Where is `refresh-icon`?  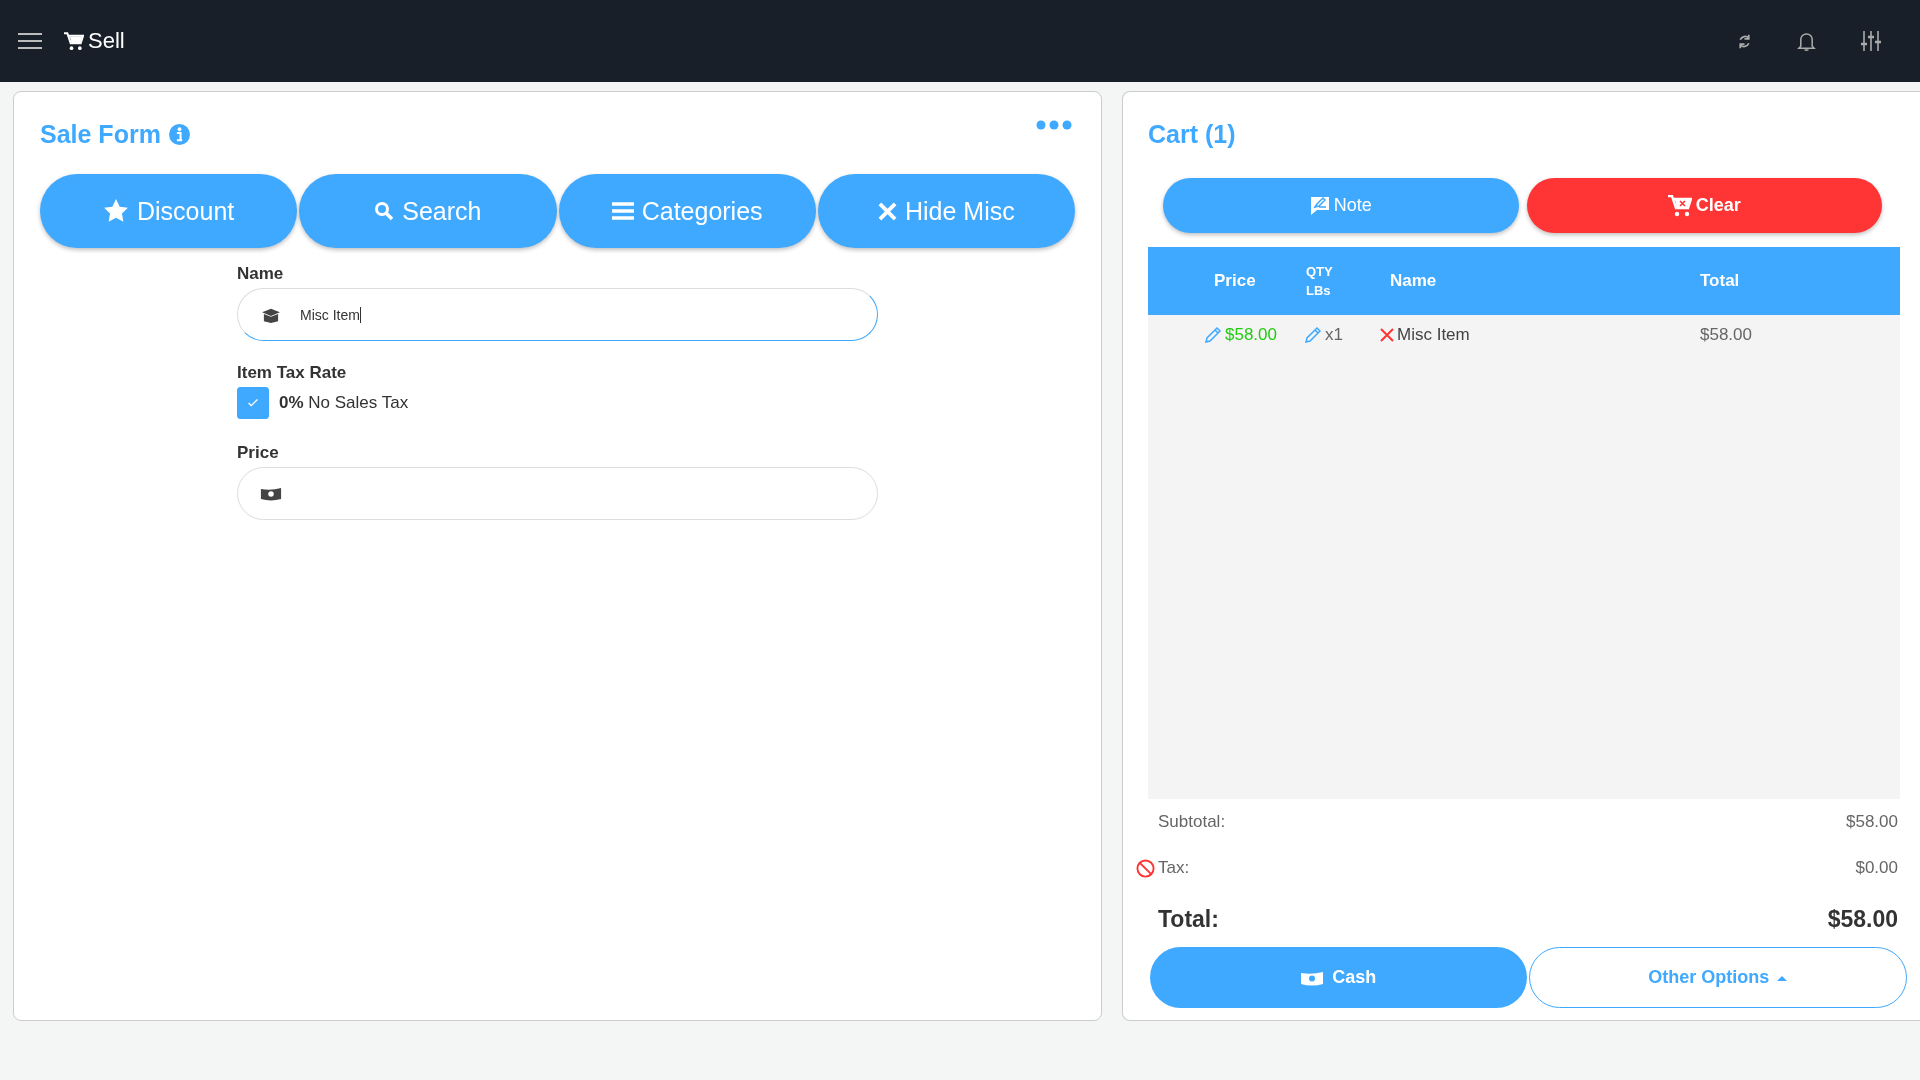 refresh-icon is located at coordinates (1744, 41).